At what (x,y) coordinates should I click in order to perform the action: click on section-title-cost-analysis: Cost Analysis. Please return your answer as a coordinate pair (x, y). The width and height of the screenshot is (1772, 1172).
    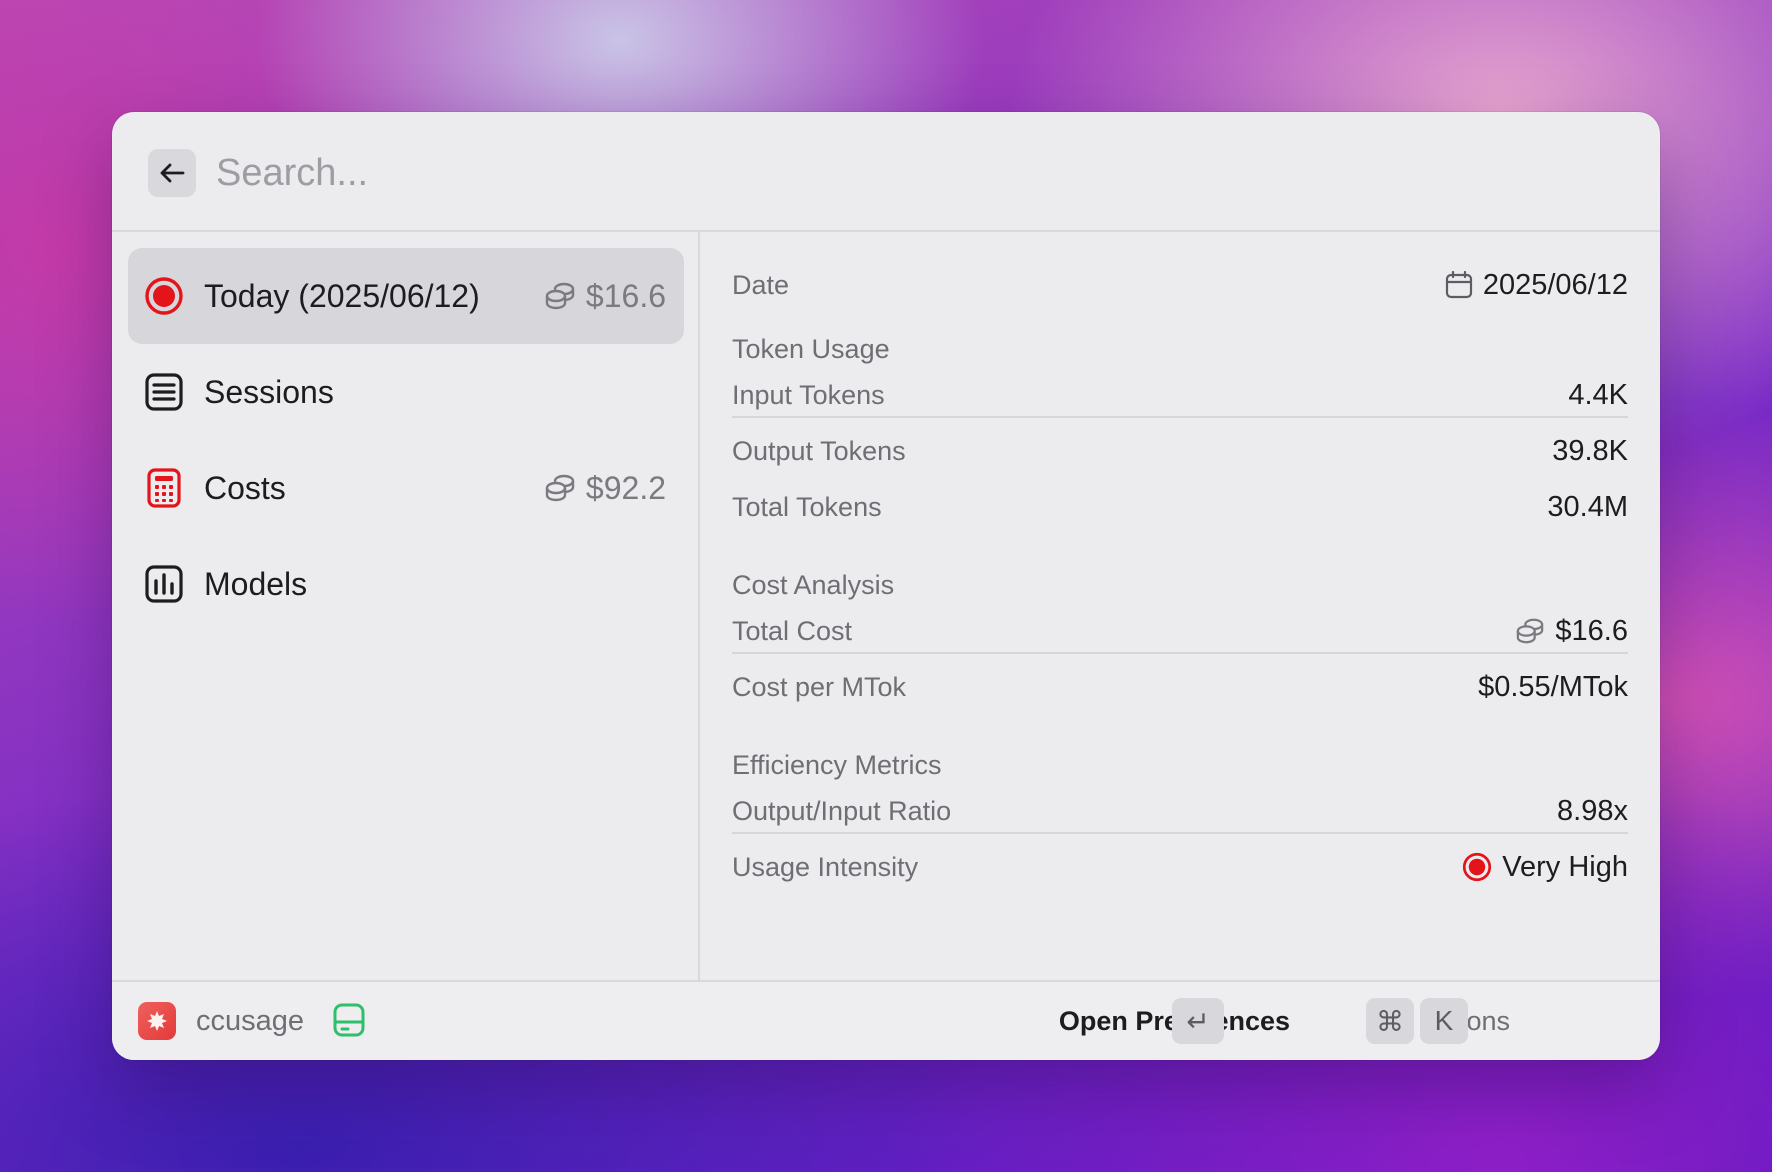
    Looking at the image, I should click on (813, 585).